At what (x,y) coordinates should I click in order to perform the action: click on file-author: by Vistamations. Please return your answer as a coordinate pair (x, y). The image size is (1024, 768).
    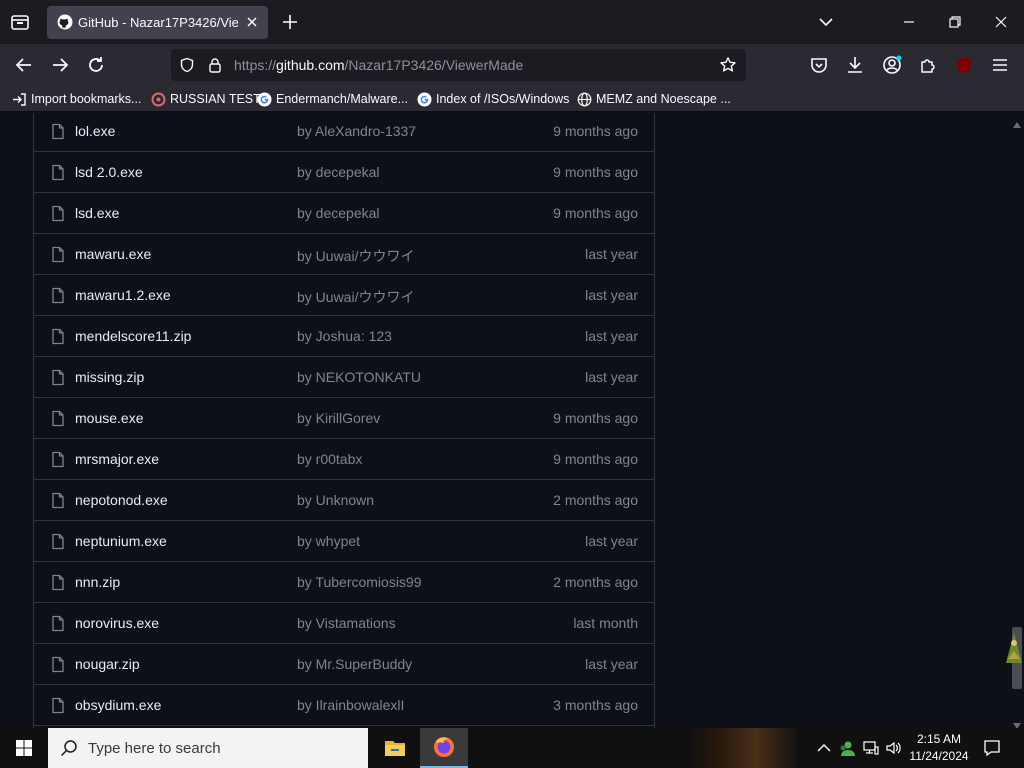
    Looking at the image, I should click on (346, 623).